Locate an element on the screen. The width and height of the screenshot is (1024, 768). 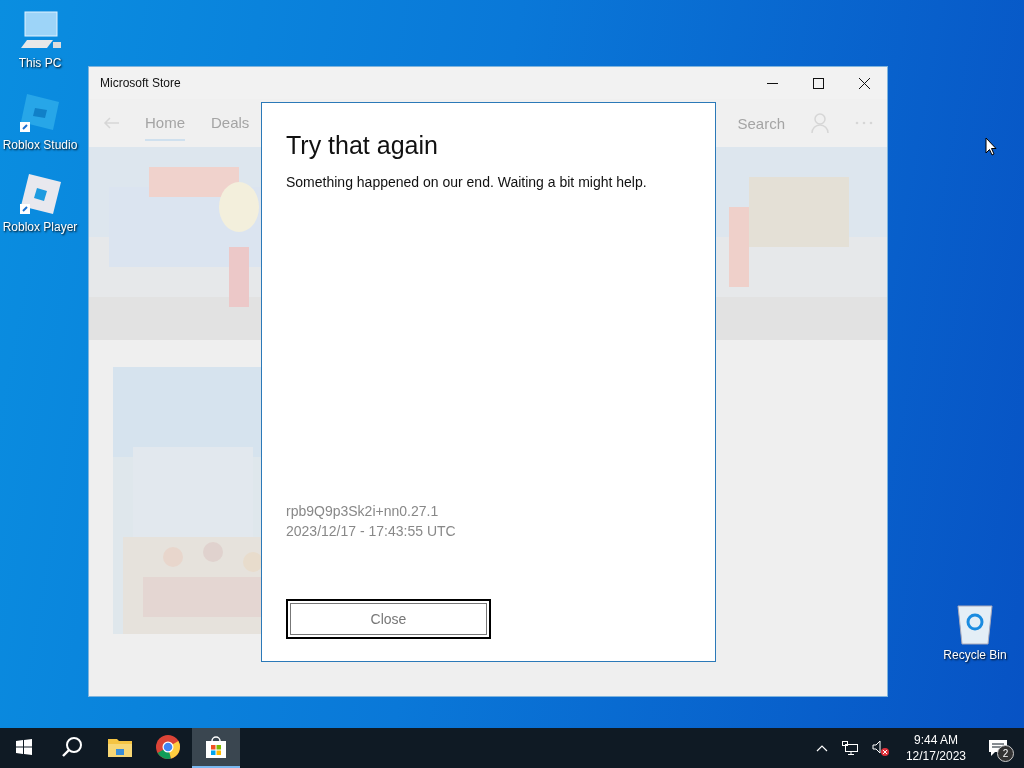
dialog-message: Something happened on our end. Waiting a bit might help. is located at coordinates (467, 182).